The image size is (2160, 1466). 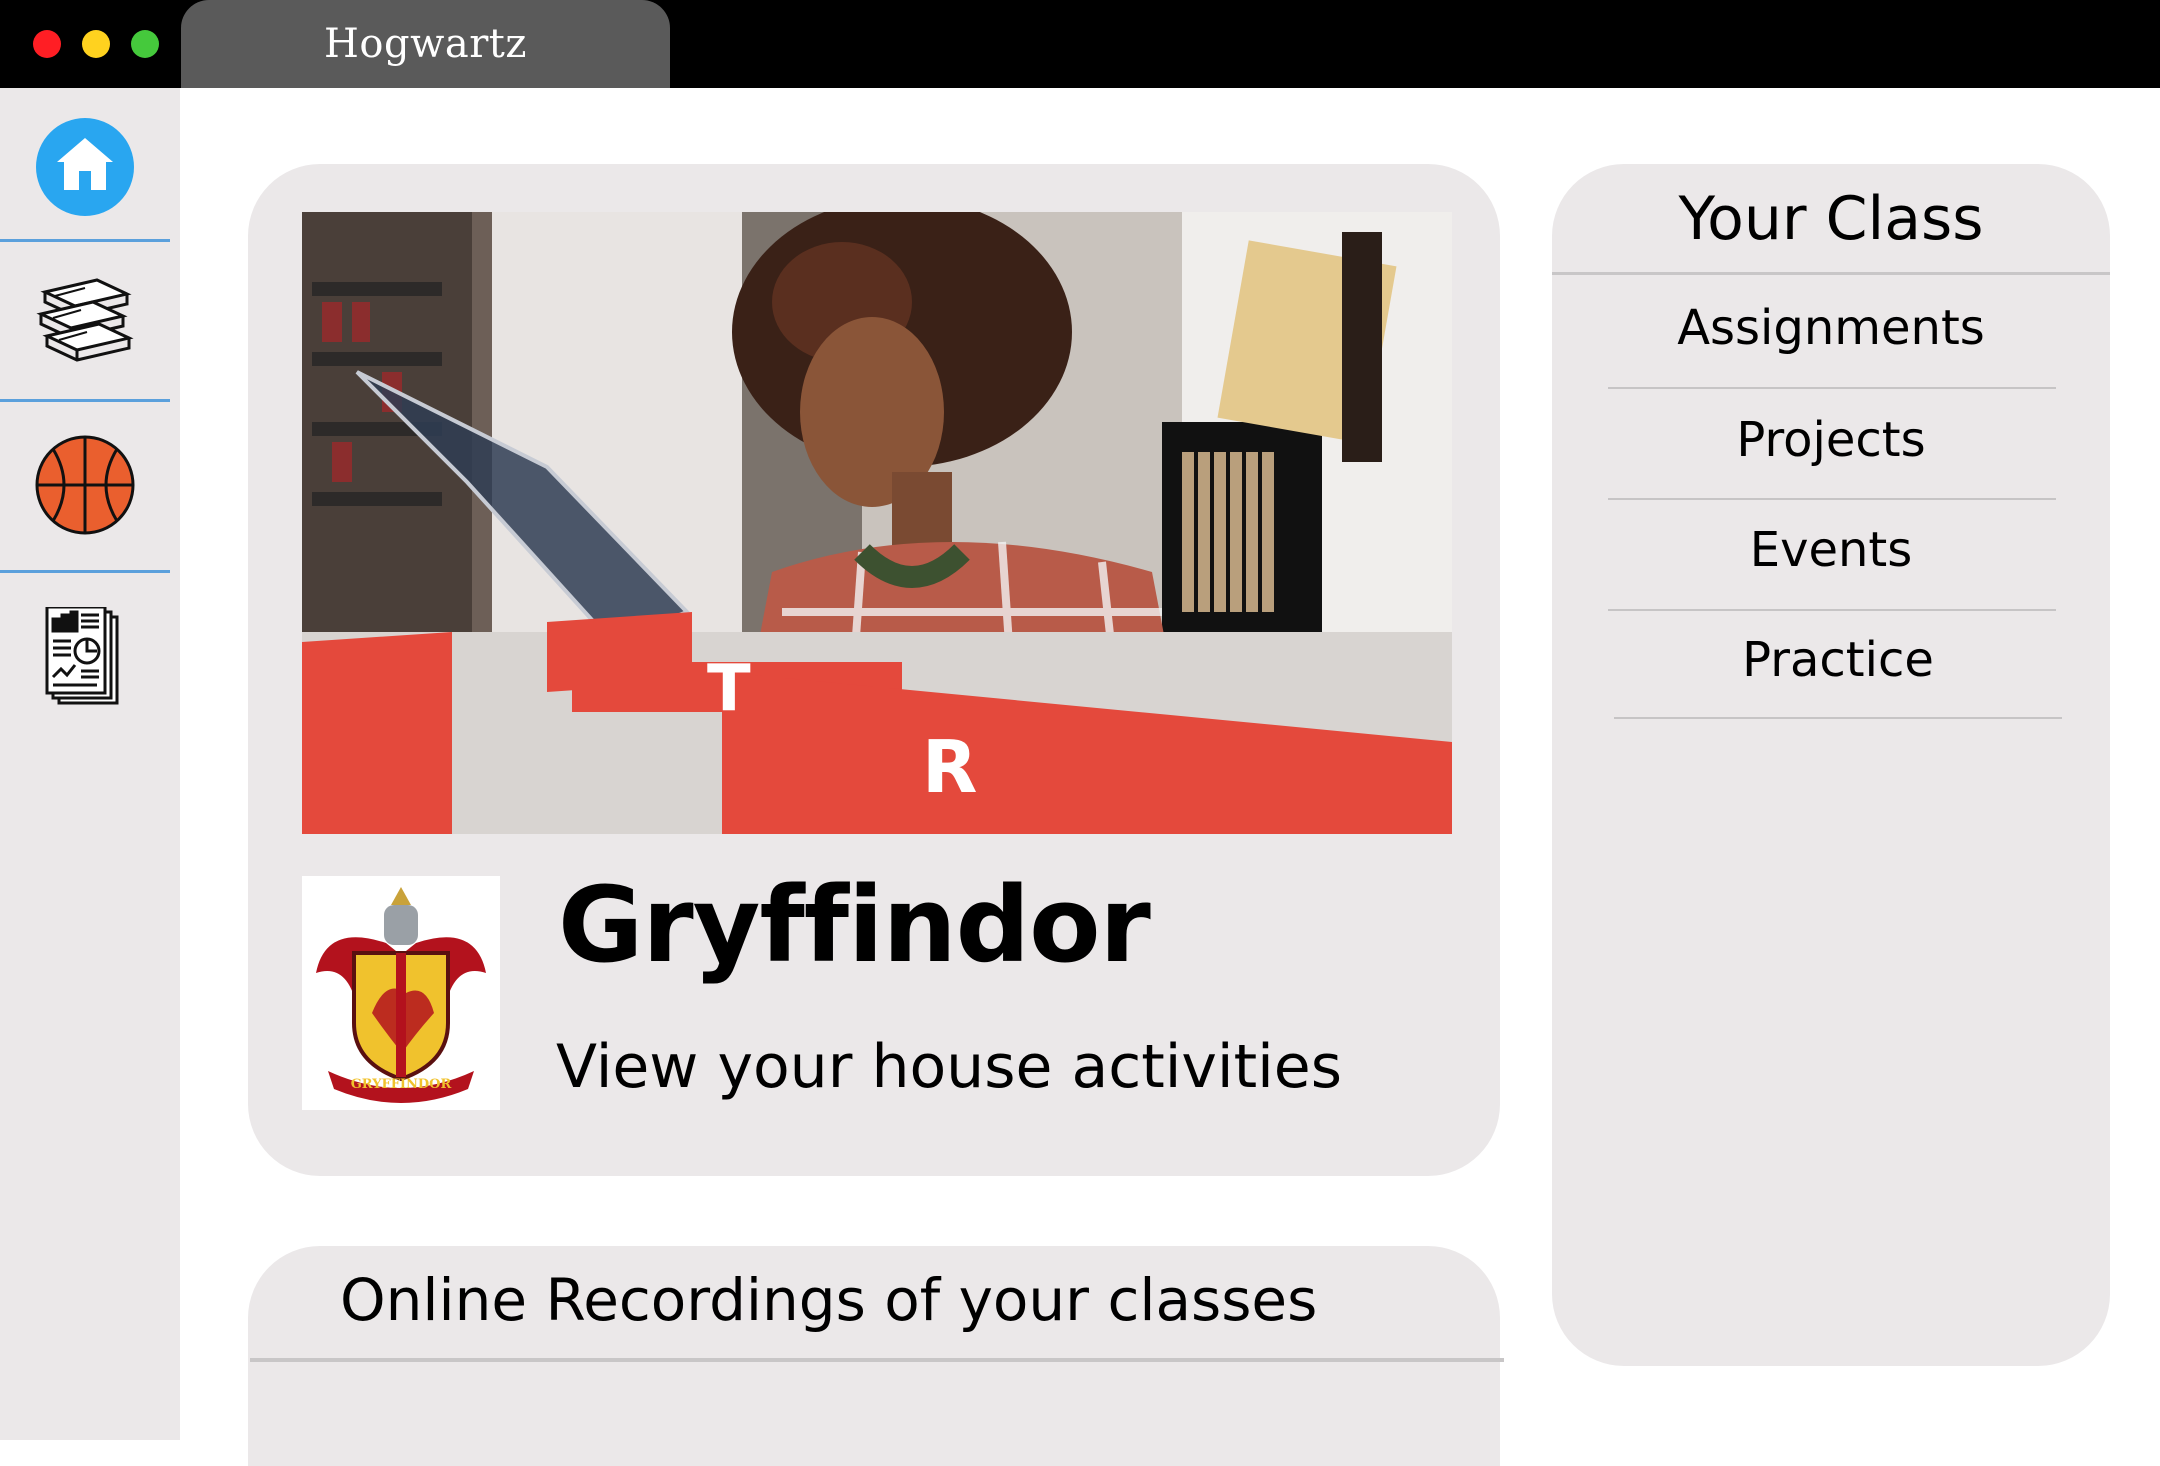 What do you see at coordinates (1831, 550) in the screenshot?
I see `class-item-events: Events` at bounding box center [1831, 550].